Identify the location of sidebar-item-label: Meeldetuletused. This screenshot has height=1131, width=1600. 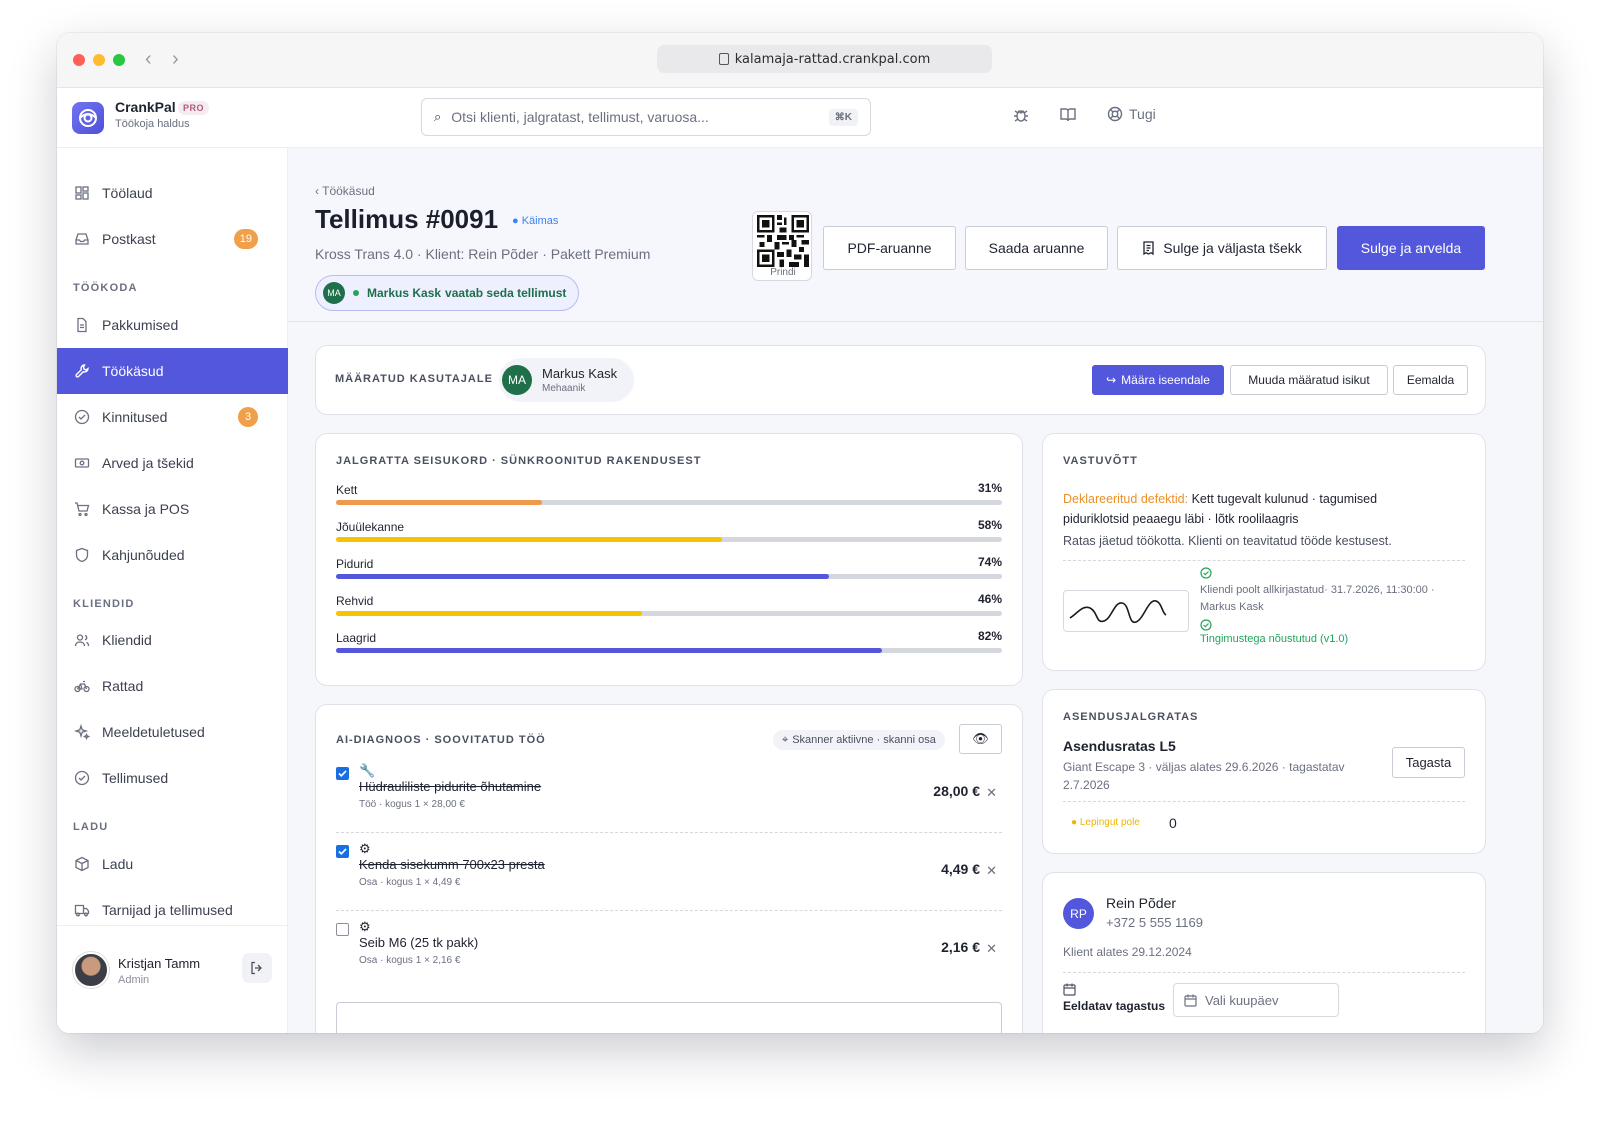
(153, 732).